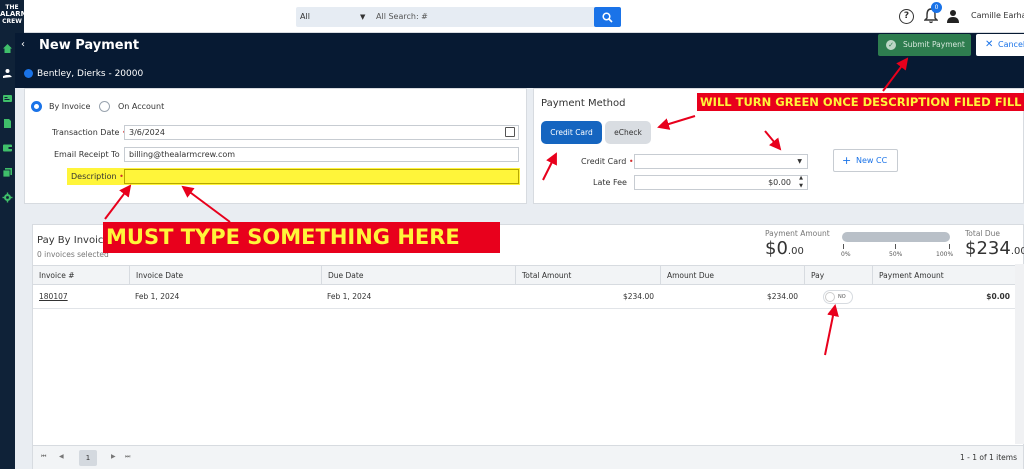 Image resolution: width=1024 pixels, height=469 pixels. I want to click on customer-name: Bentley, Dierks - 20000, so click(90, 74).